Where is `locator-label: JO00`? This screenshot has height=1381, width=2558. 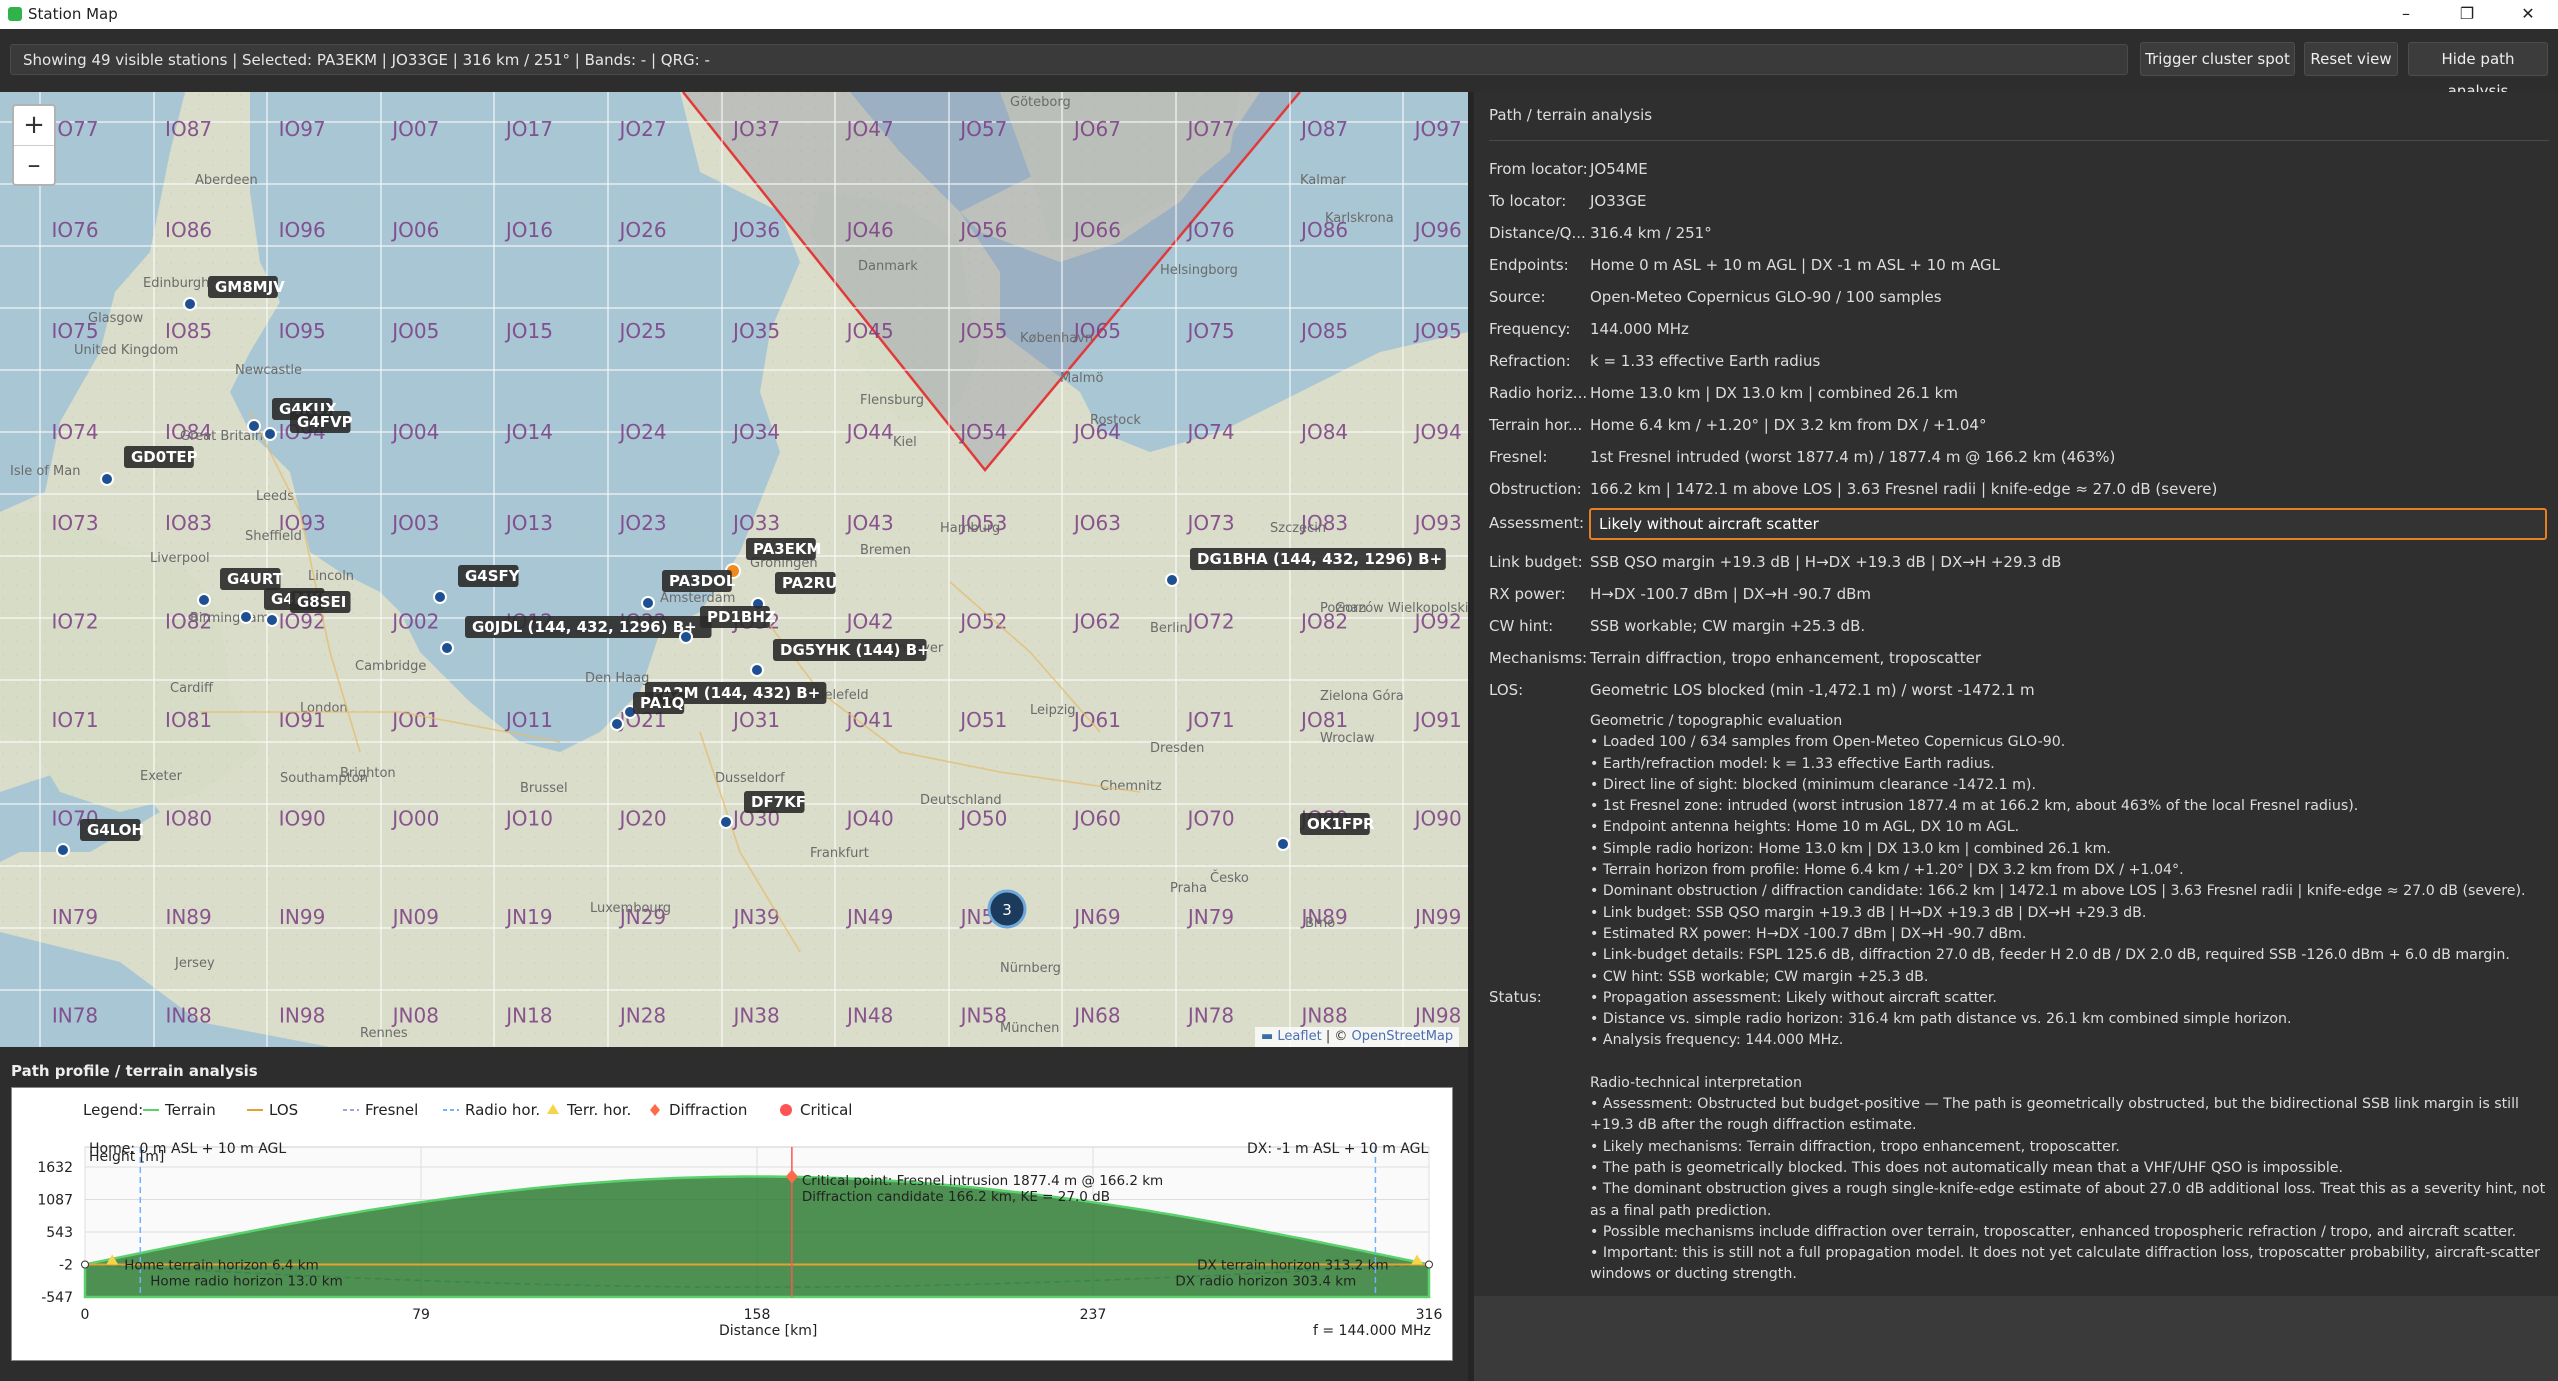 locator-label: JO00 is located at coordinates (414, 819).